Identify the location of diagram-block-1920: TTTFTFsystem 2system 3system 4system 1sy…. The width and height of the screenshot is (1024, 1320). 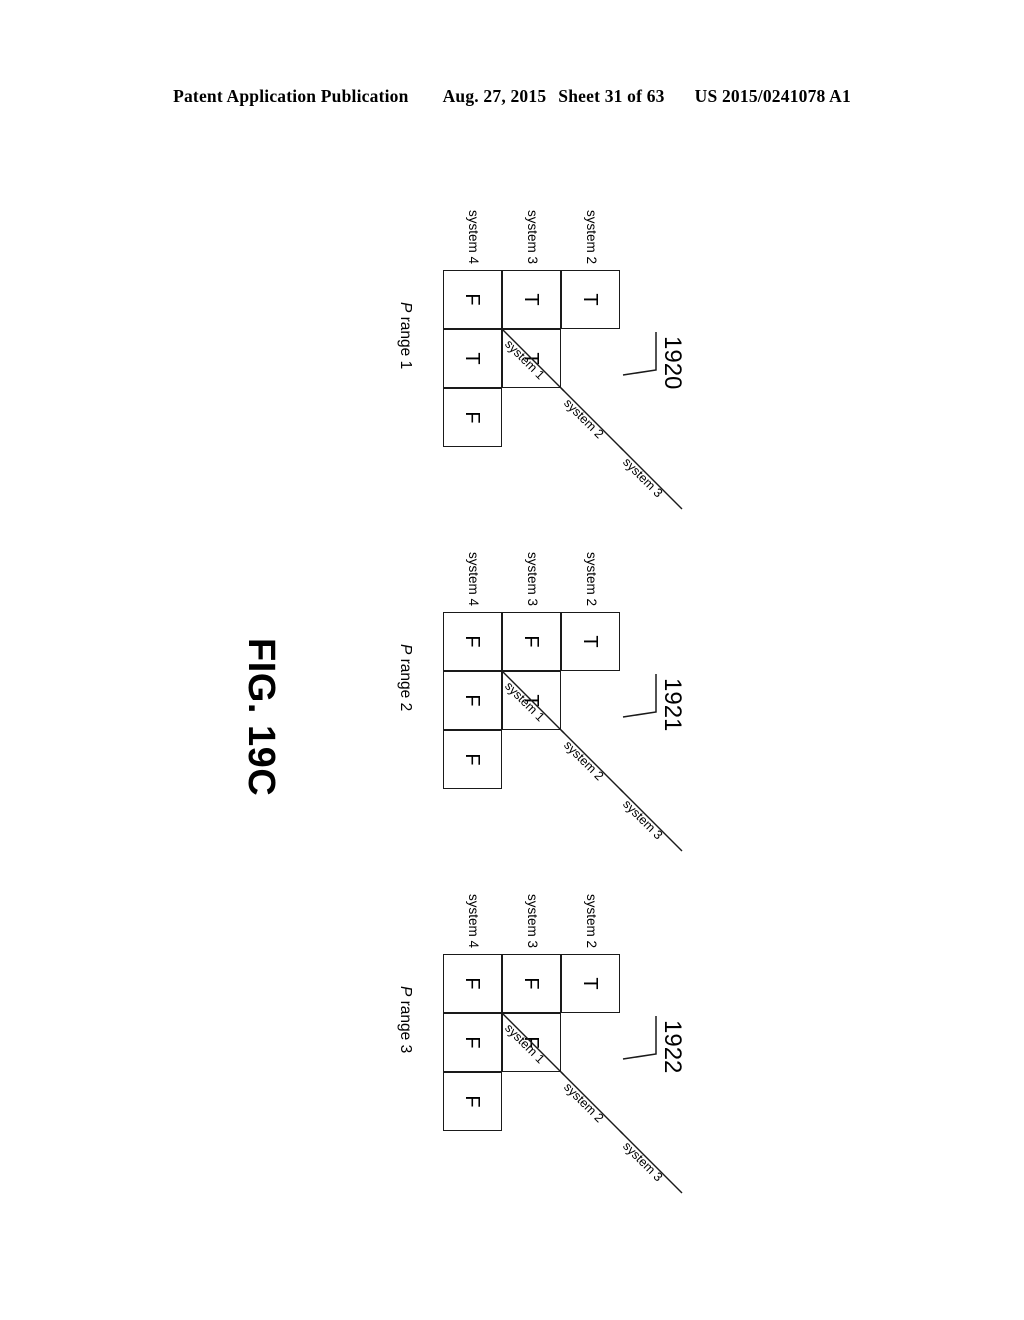
(514, 360).